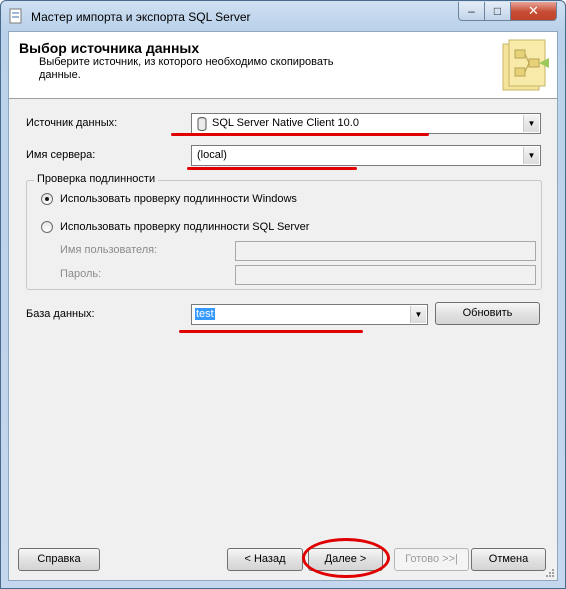  What do you see at coordinates (81, 274) in the screenshot?
I see `password-label: Пароль:` at bounding box center [81, 274].